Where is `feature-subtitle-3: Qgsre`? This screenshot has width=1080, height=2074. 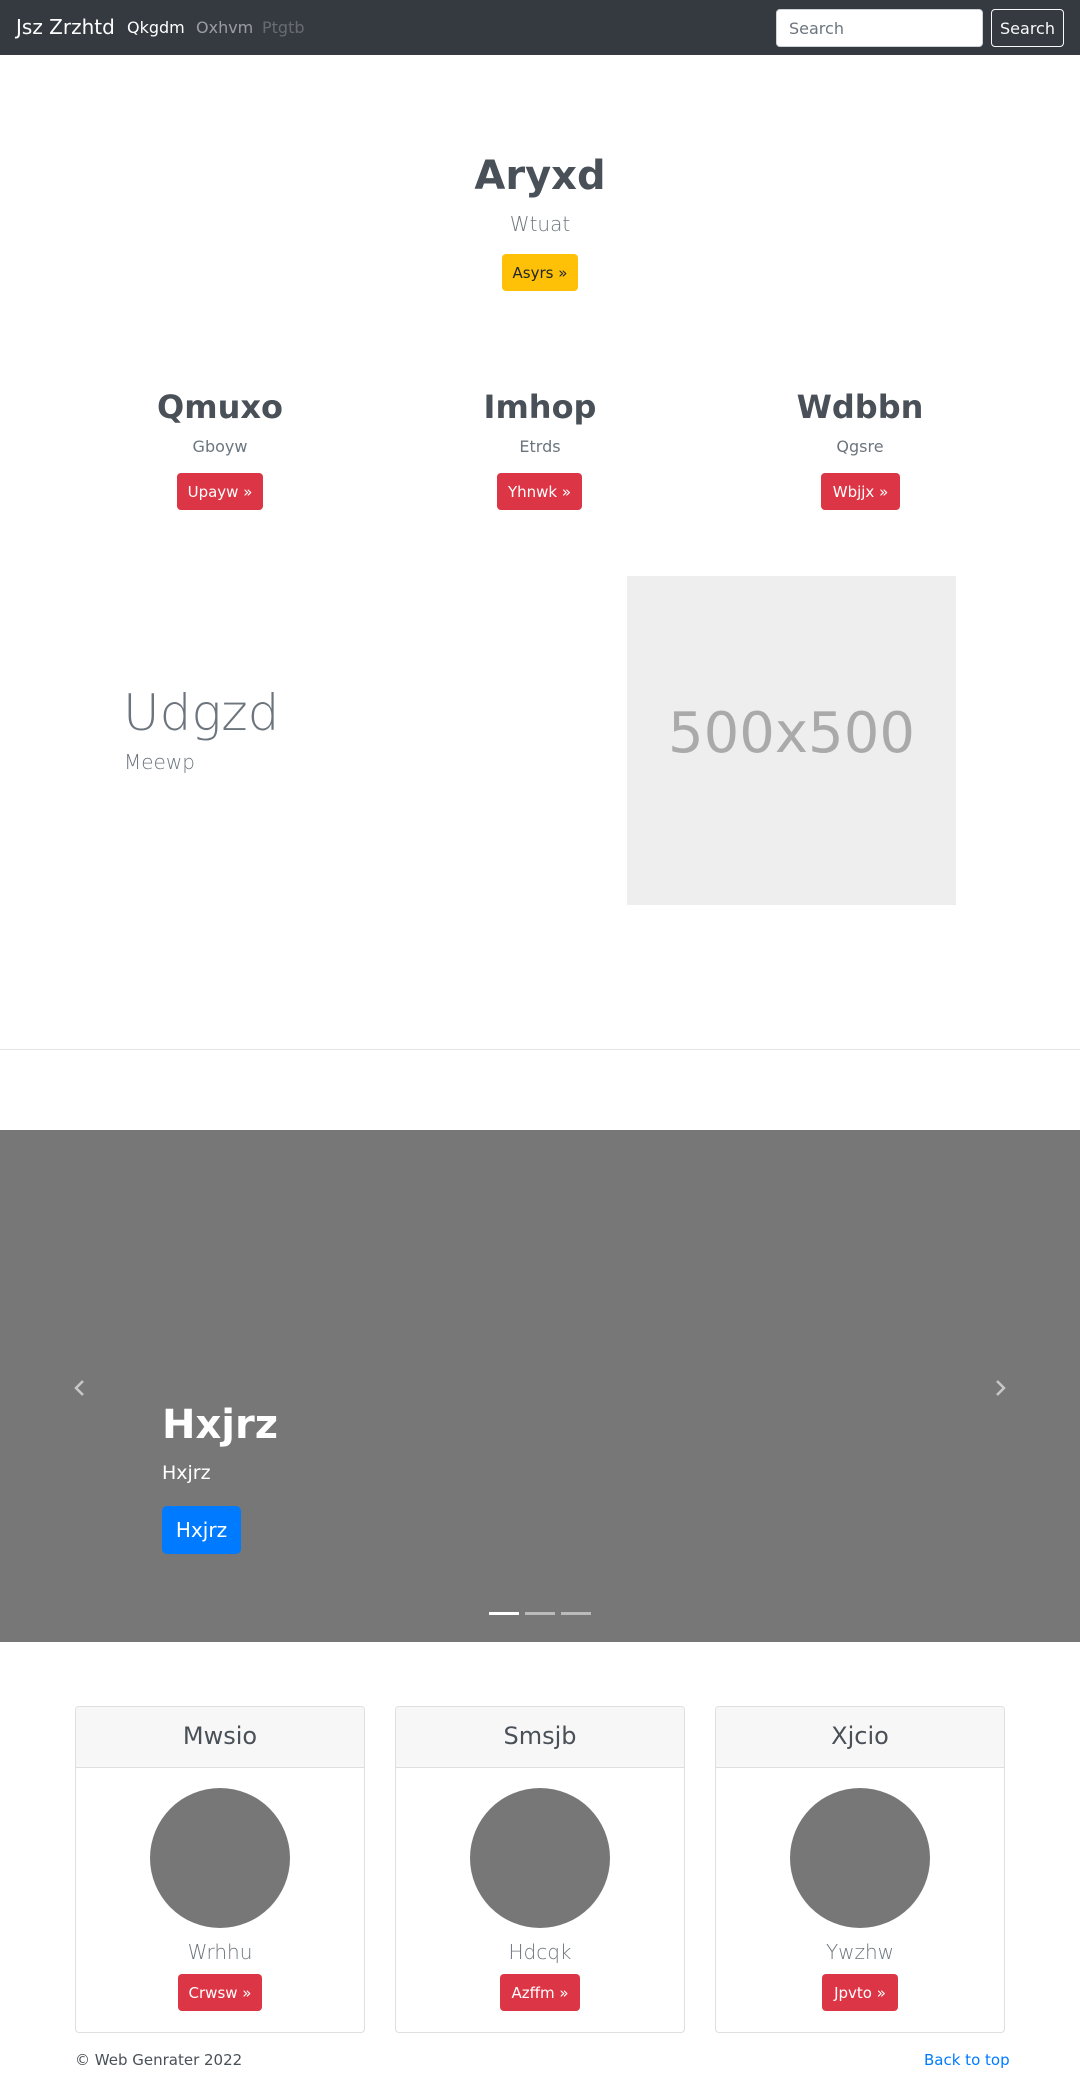 feature-subtitle-3: Qgsre is located at coordinates (860, 446).